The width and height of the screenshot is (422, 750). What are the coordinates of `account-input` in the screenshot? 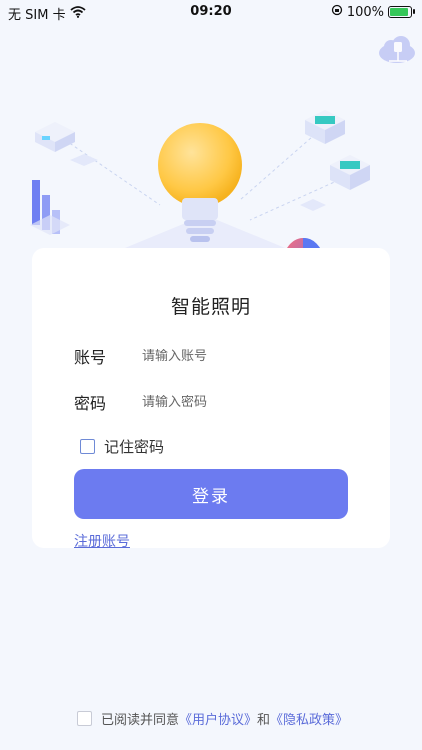 It's located at (242, 356).